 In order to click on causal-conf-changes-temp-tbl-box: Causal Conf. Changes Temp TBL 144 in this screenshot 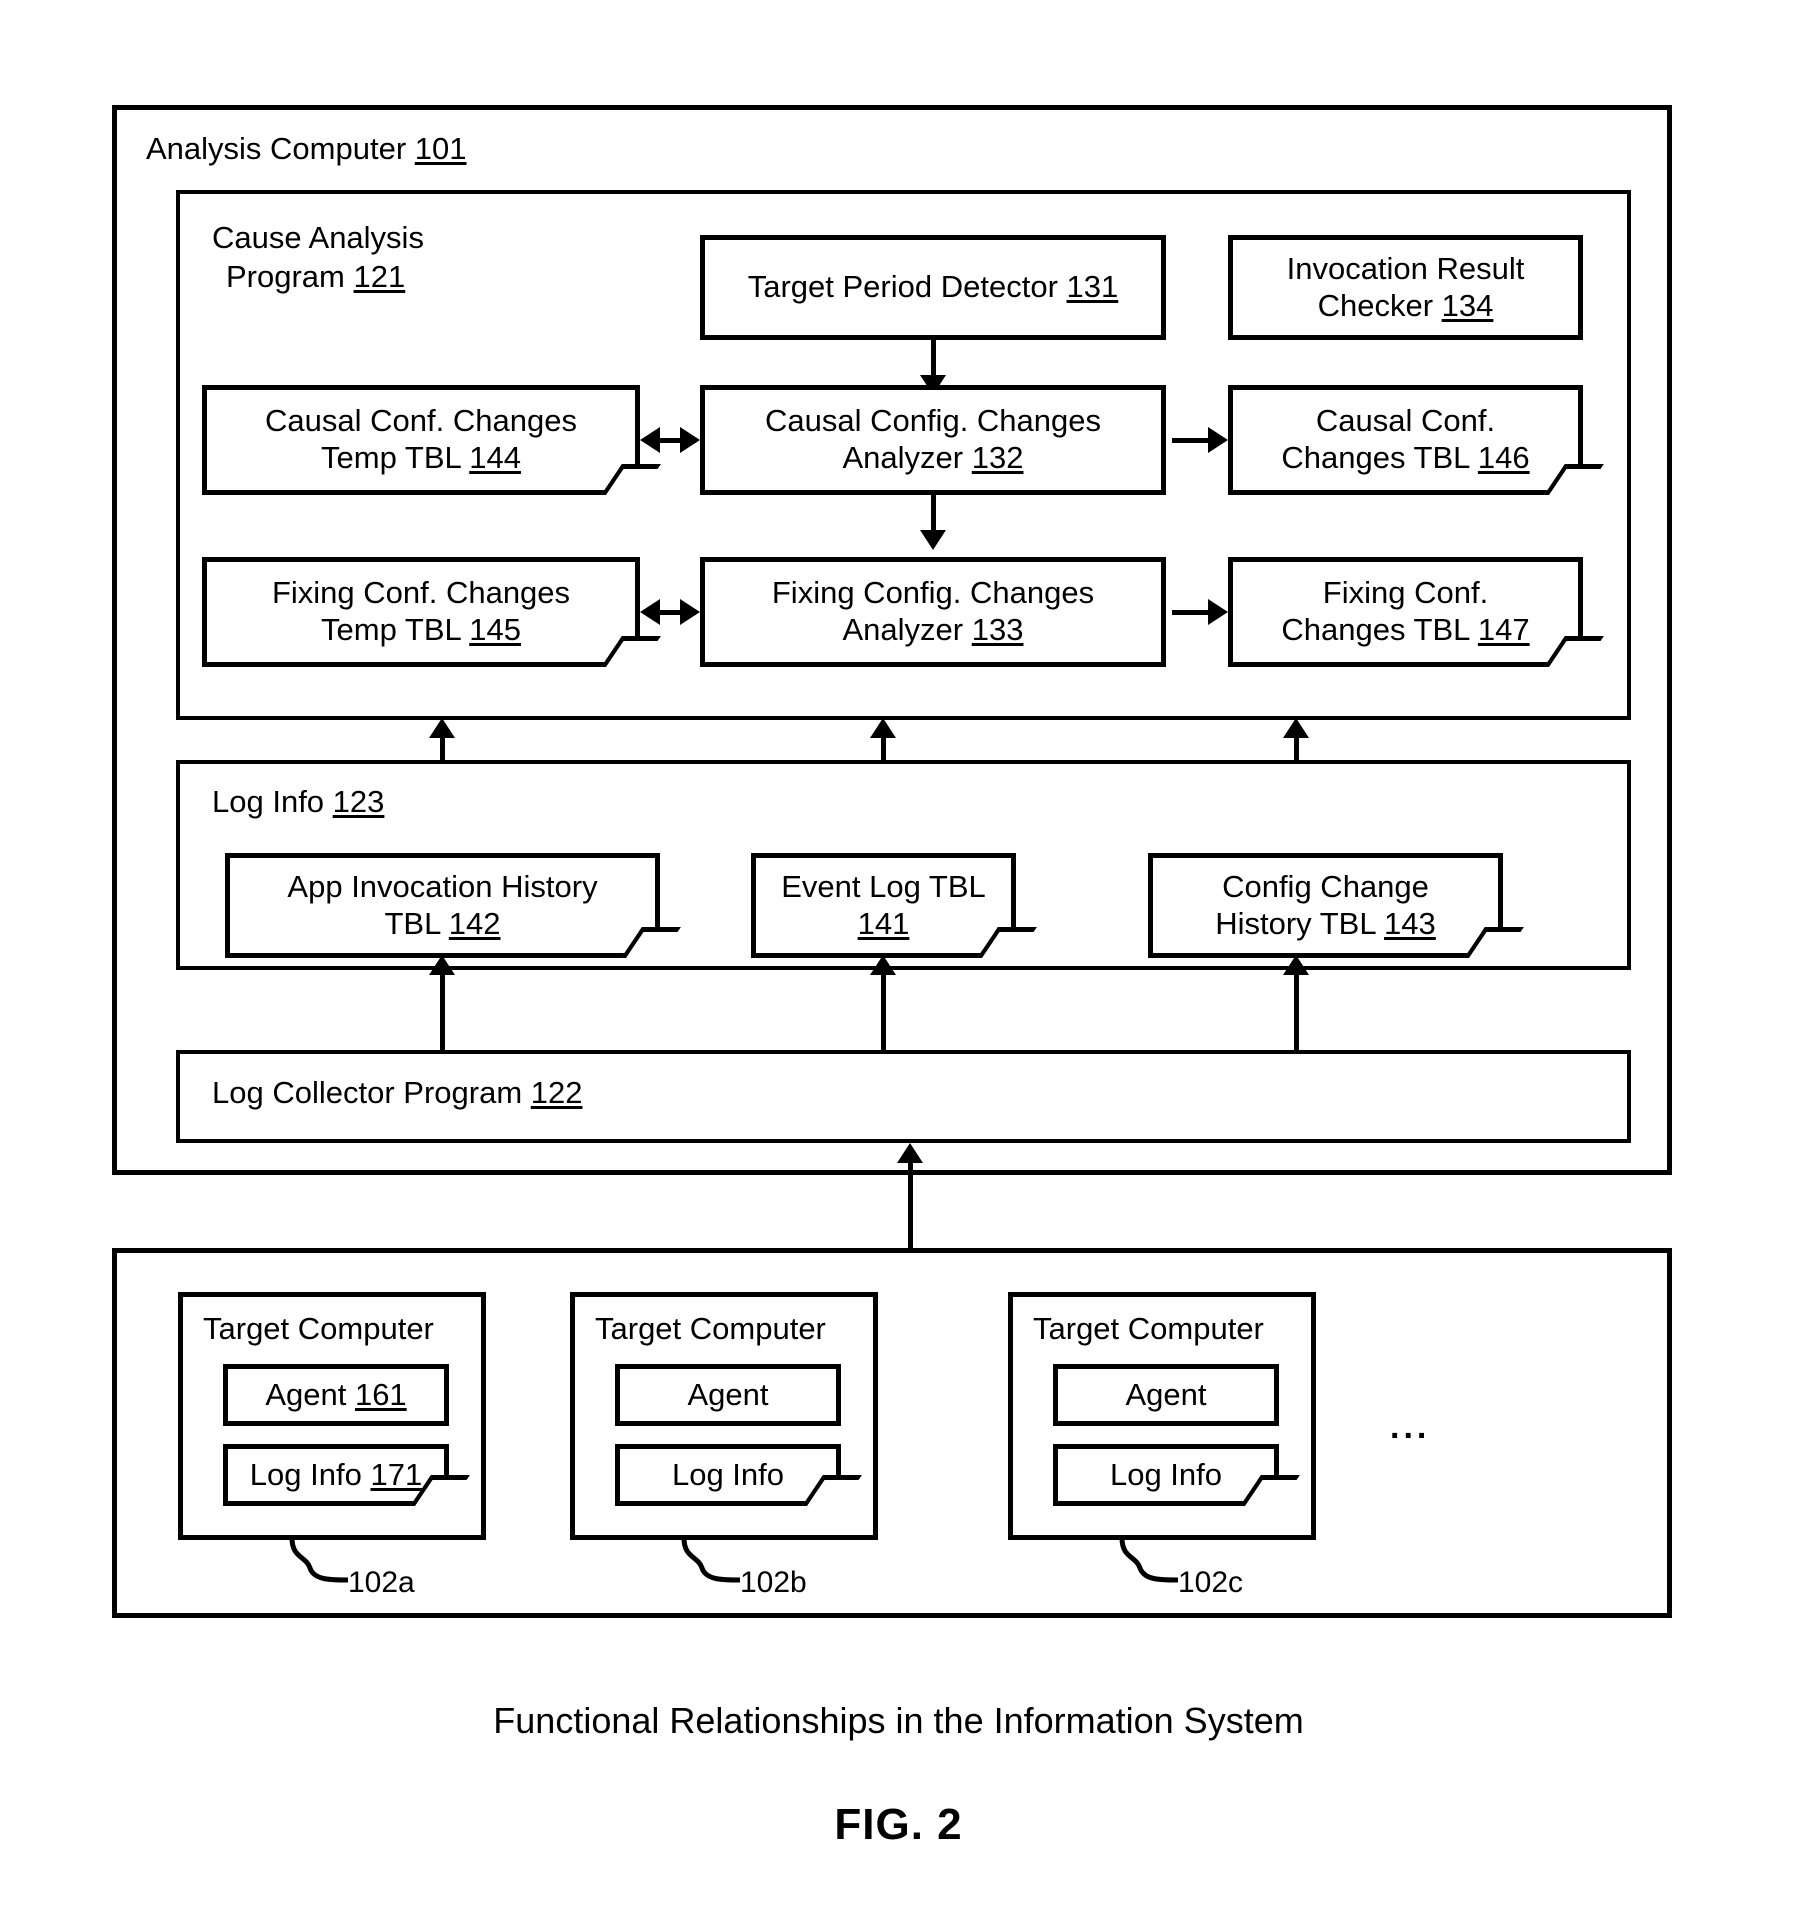, I will do `click(431, 440)`.